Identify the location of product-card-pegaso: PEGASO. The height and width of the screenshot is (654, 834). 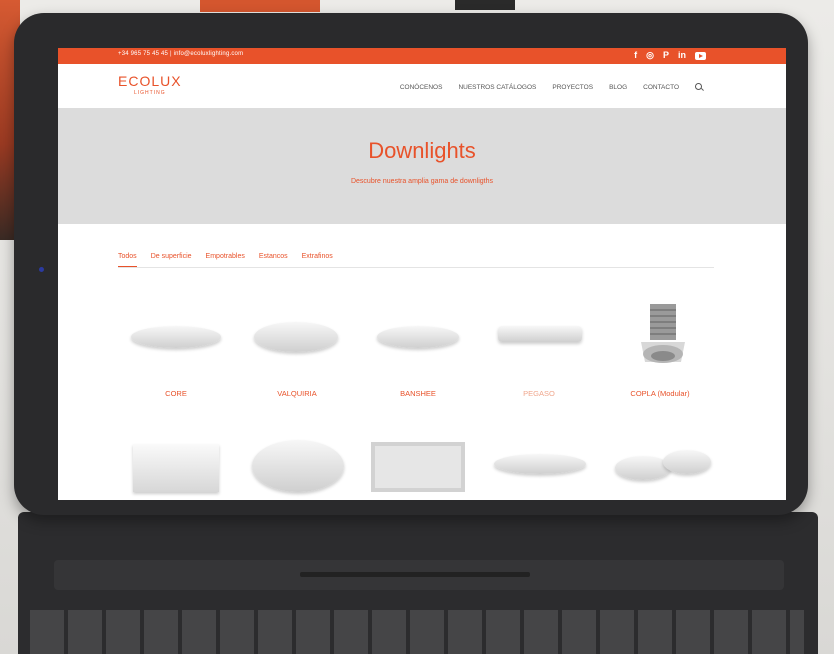
(539, 351).